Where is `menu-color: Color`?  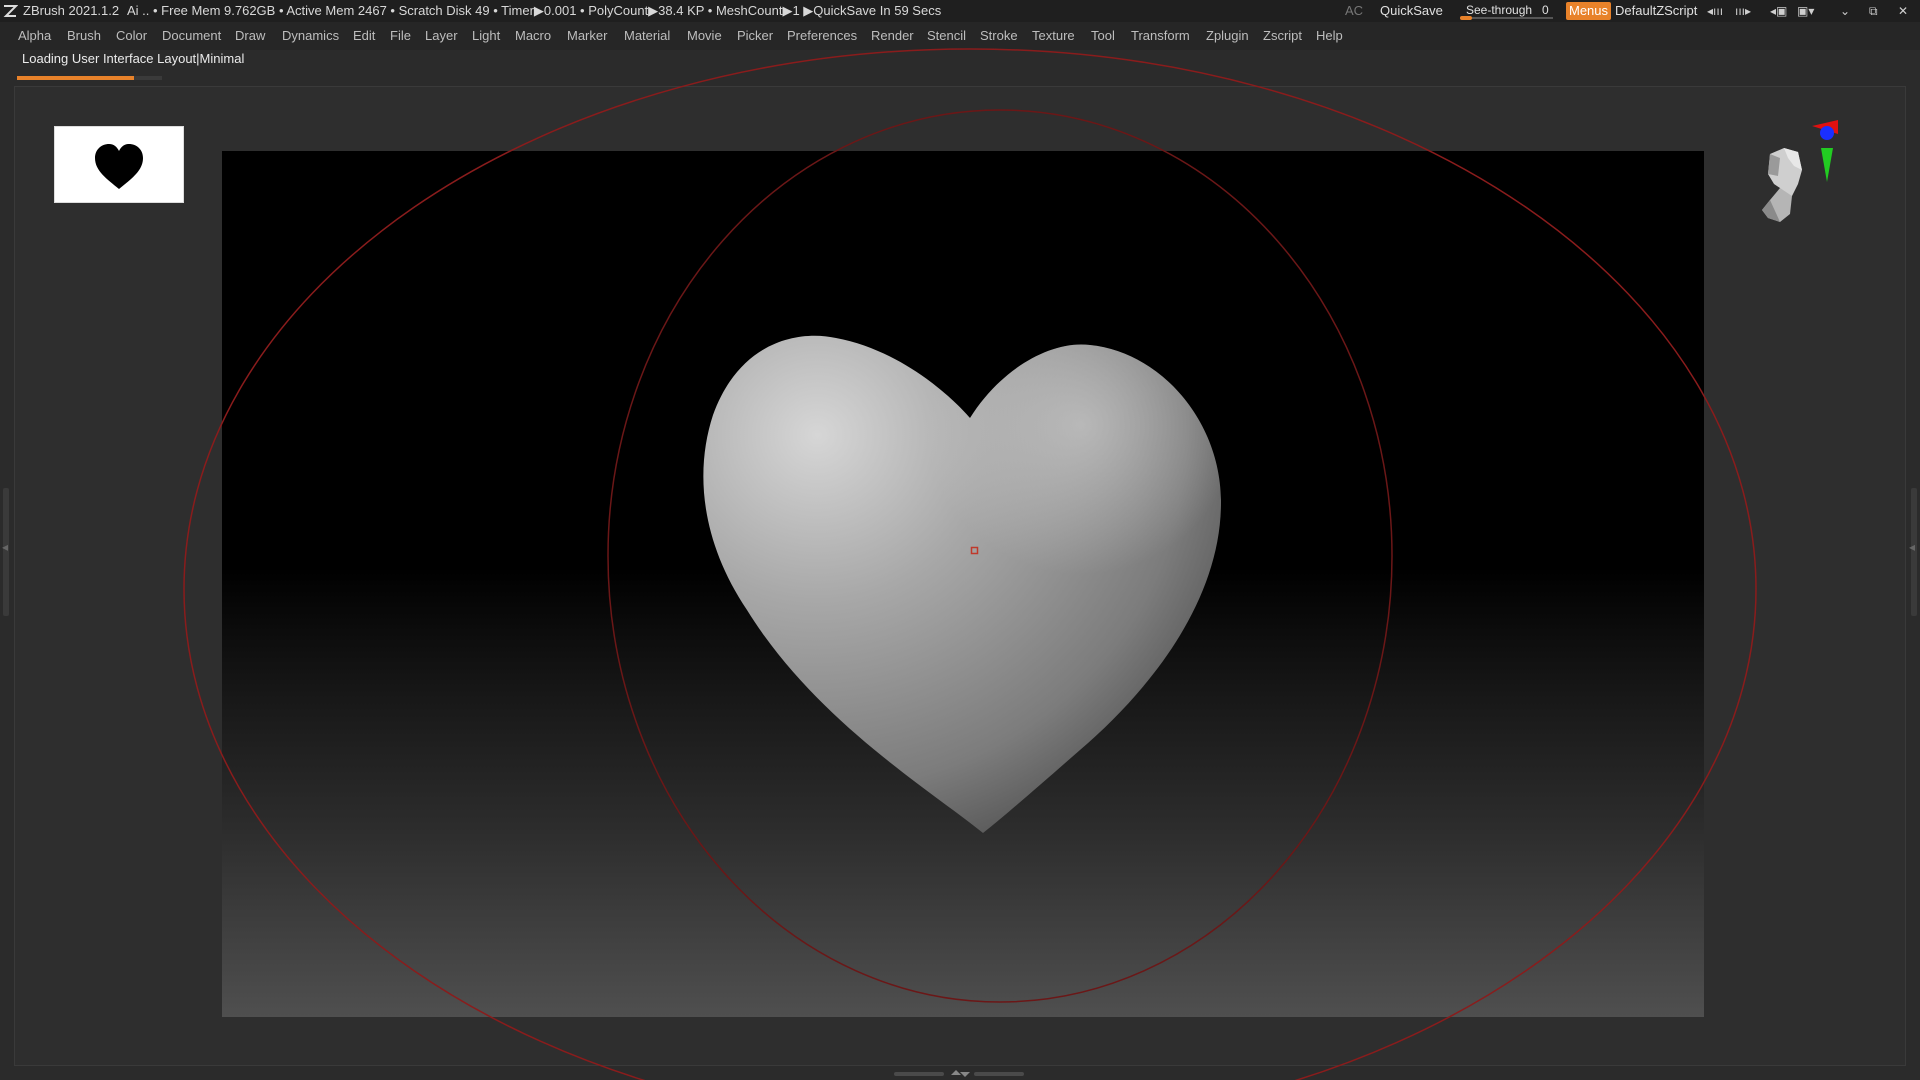 menu-color: Color is located at coordinates (131, 36).